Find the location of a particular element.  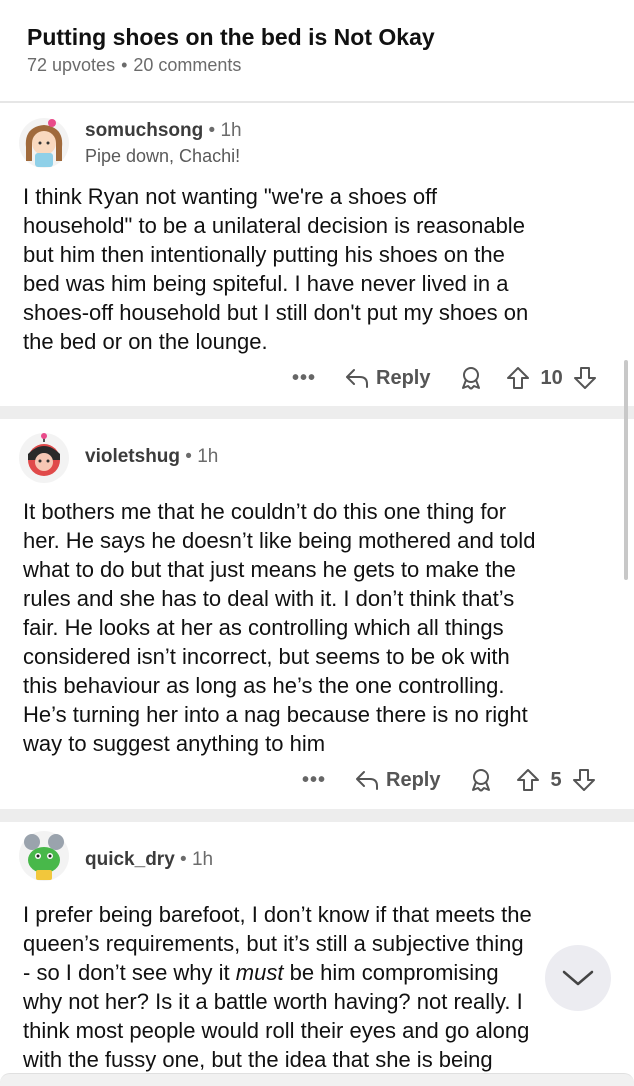

comment-author-line: quick_dry • 1h is located at coordinates (149, 859).